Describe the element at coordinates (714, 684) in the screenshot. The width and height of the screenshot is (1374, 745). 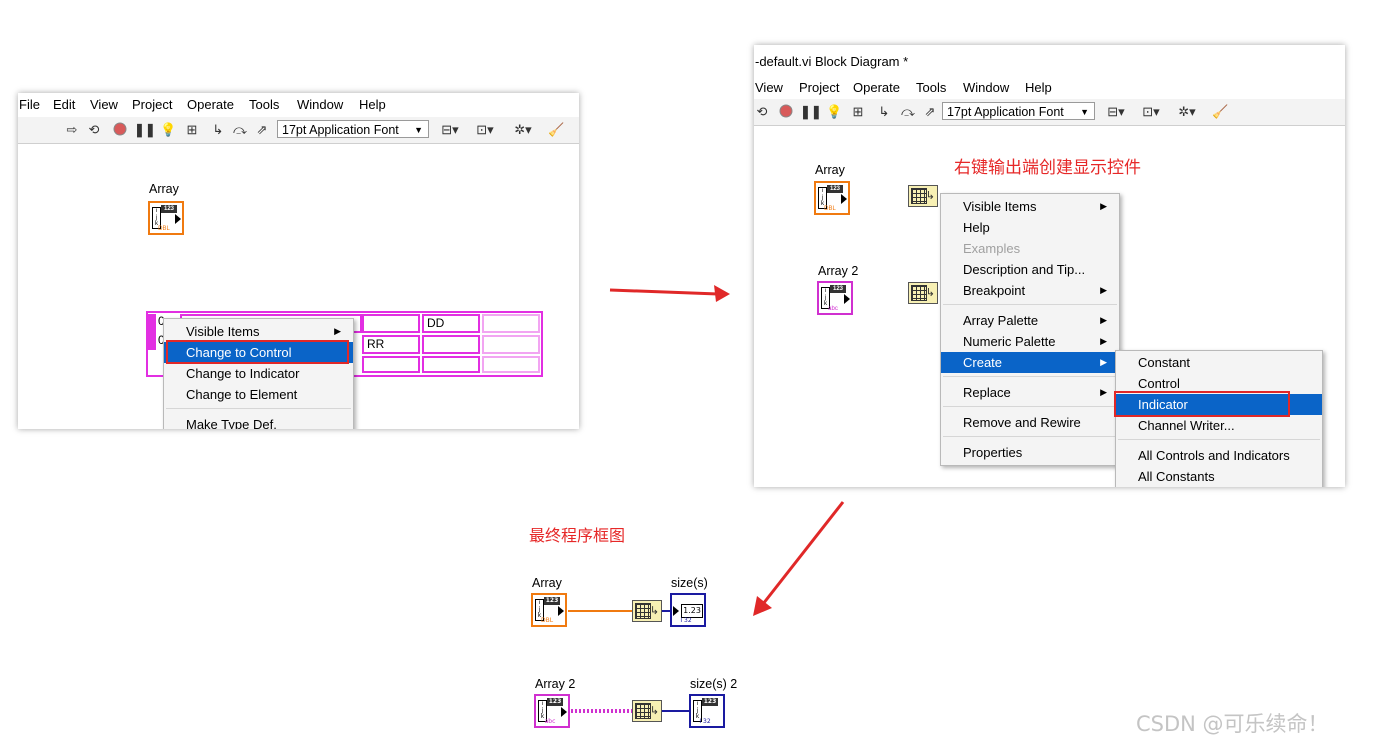
I see `size2-label: size(s) 2` at that location.